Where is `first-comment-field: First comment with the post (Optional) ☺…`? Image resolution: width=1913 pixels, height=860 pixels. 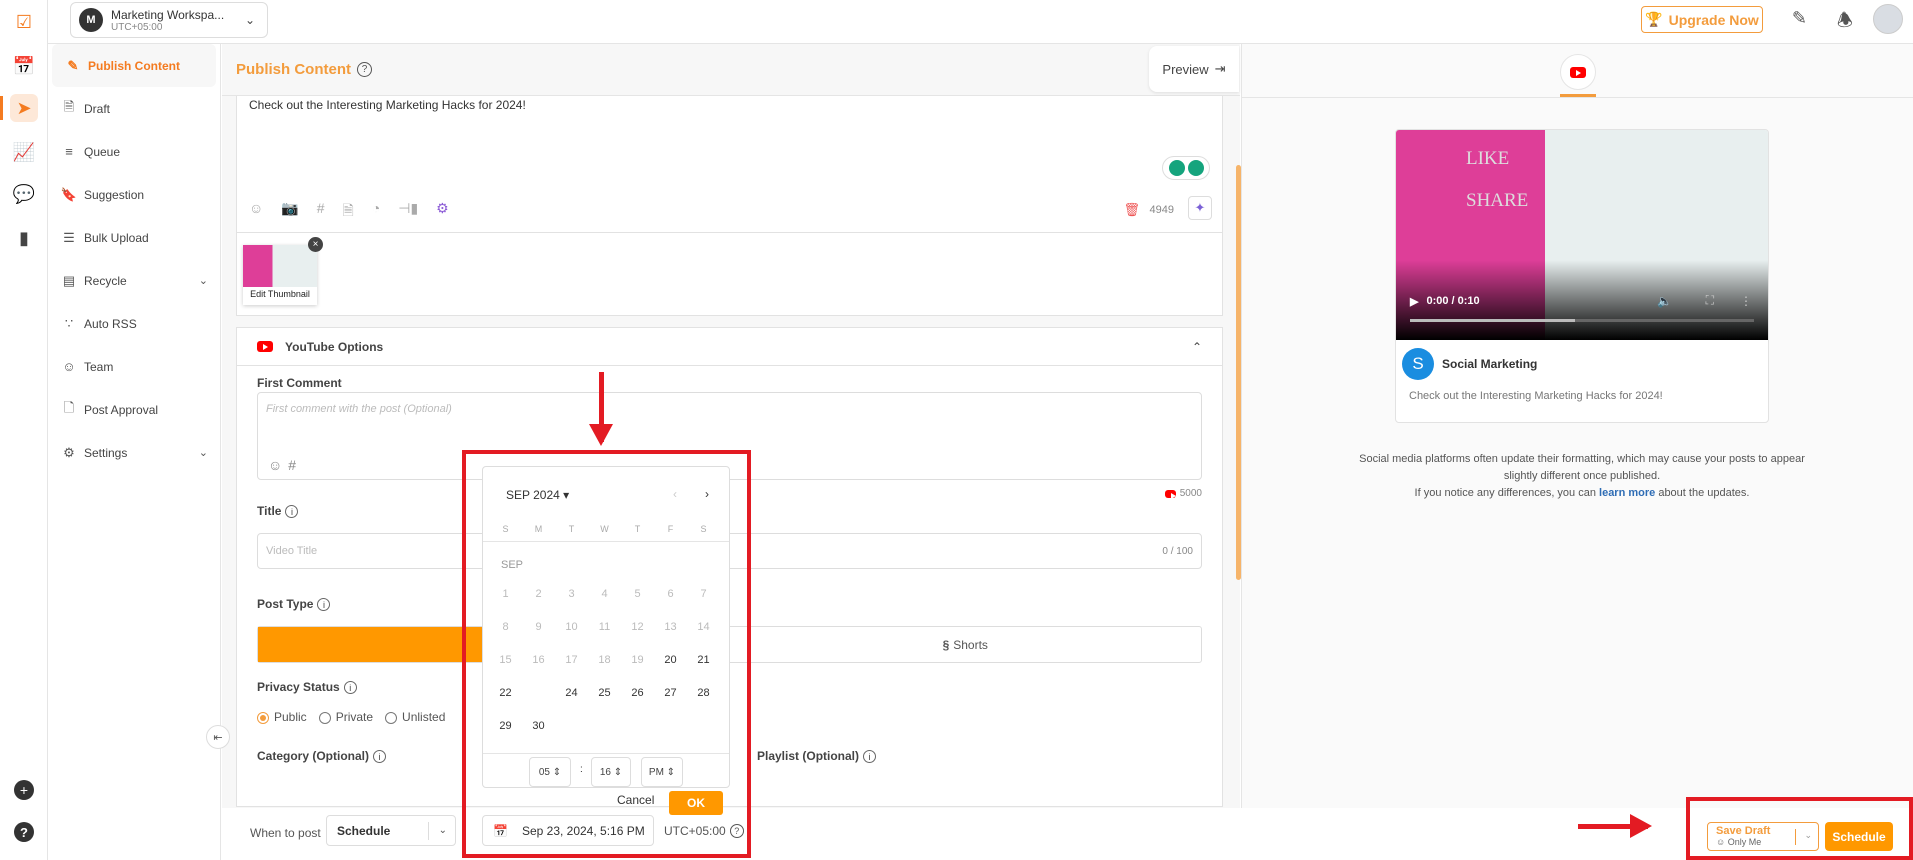 first-comment-field: First comment with the post (Optional) ☺… is located at coordinates (729, 436).